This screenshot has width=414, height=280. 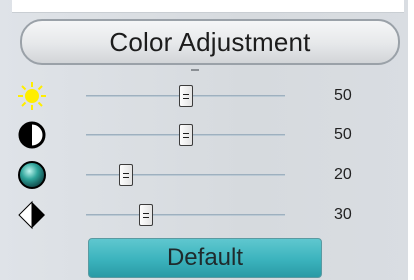 What do you see at coordinates (31, 215) in the screenshot?
I see `sharpness-icon` at bounding box center [31, 215].